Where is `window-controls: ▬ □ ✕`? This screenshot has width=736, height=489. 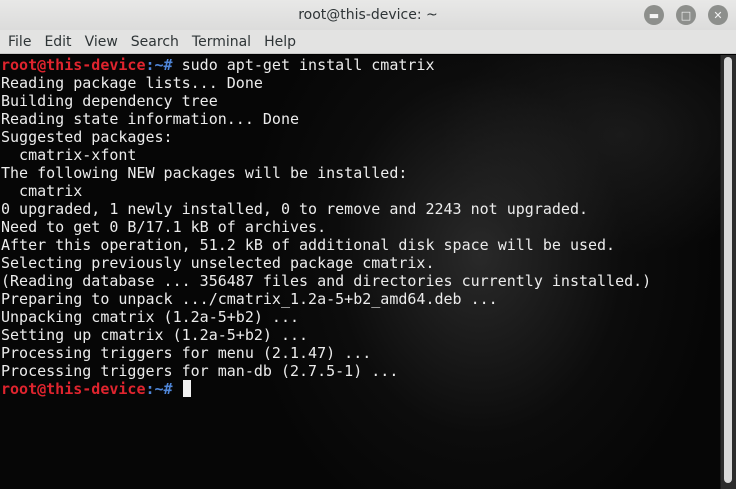 window-controls: ▬ □ ✕ is located at coordinates (686, 15).